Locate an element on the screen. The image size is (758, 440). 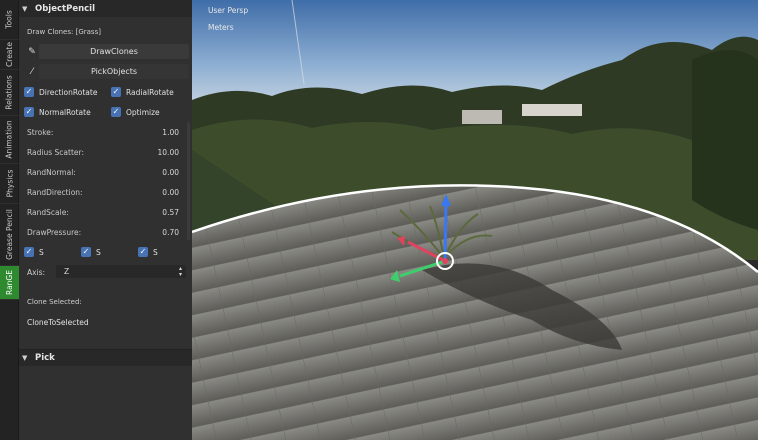
tab-tools: Tools is located at coordinates (9, 20).